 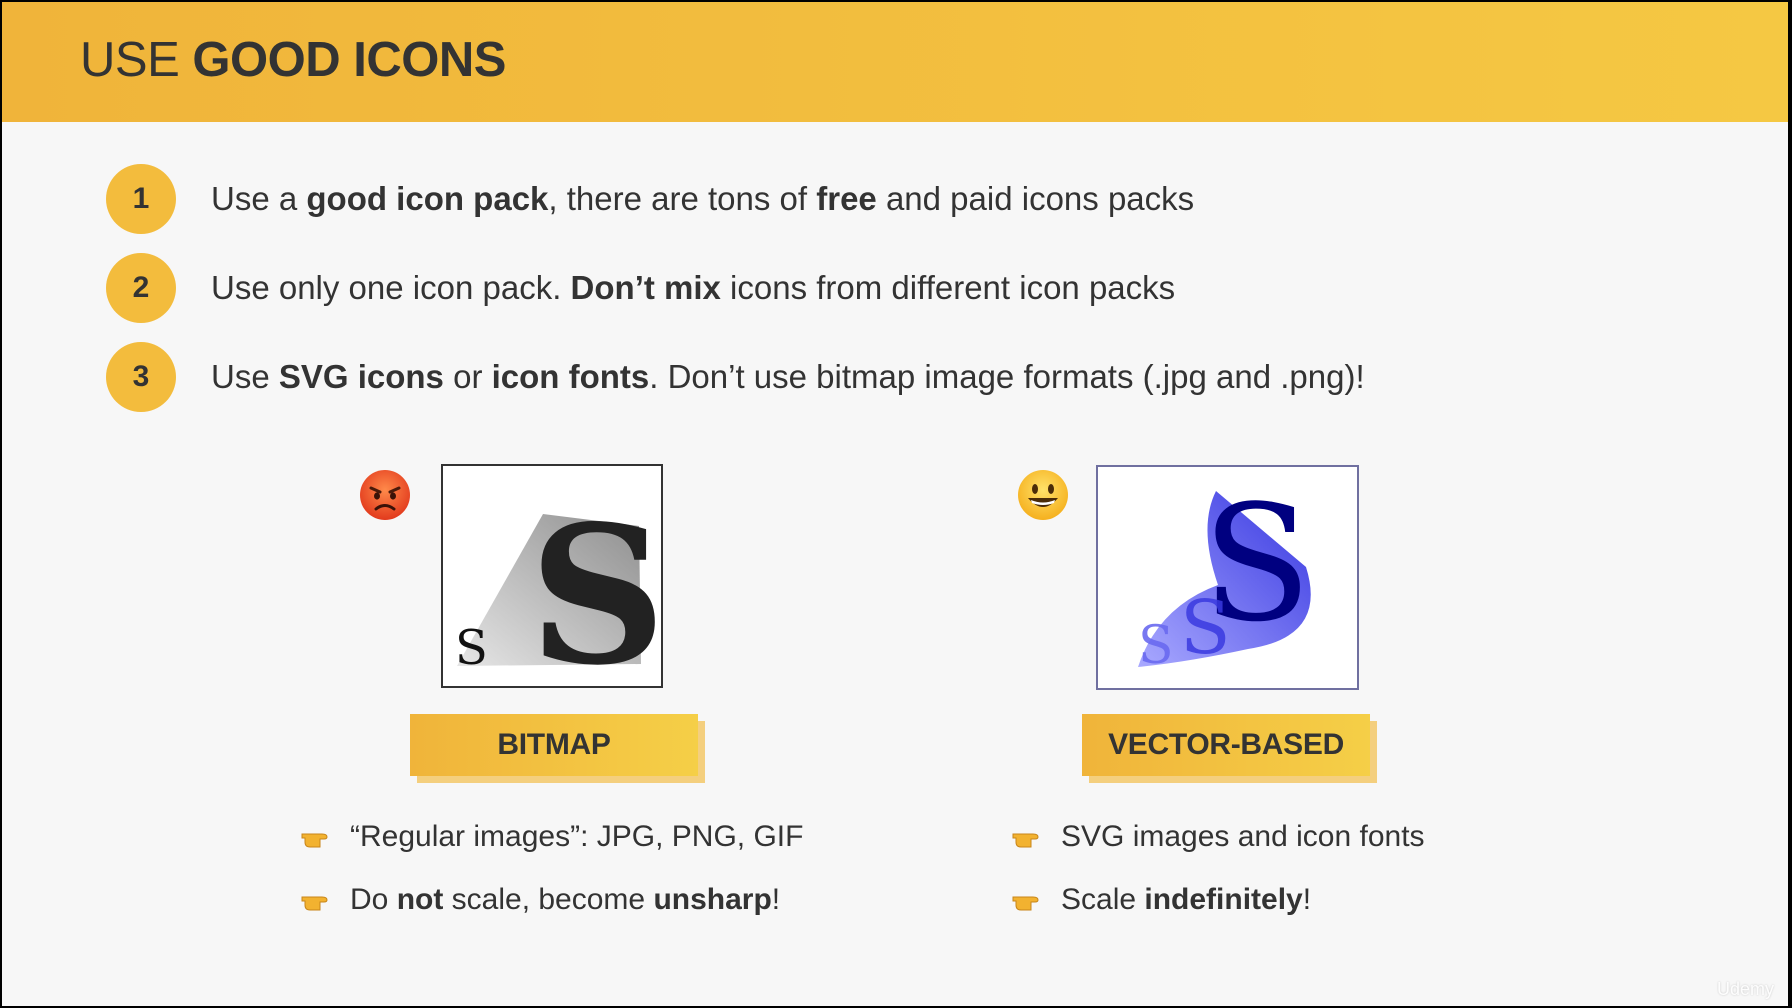 What do you see at coordinates (349, 60) in the screenshot?
I see `title-bold: GOOD ICONS` at bounding box center [349, 60].